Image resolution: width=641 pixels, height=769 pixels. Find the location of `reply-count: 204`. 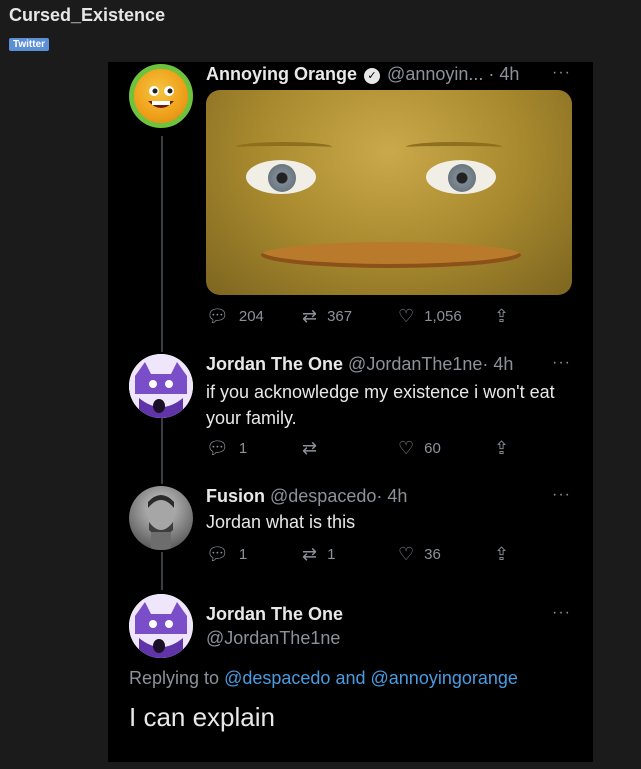

reply-count: 204 is located at coordinates (251, 316).